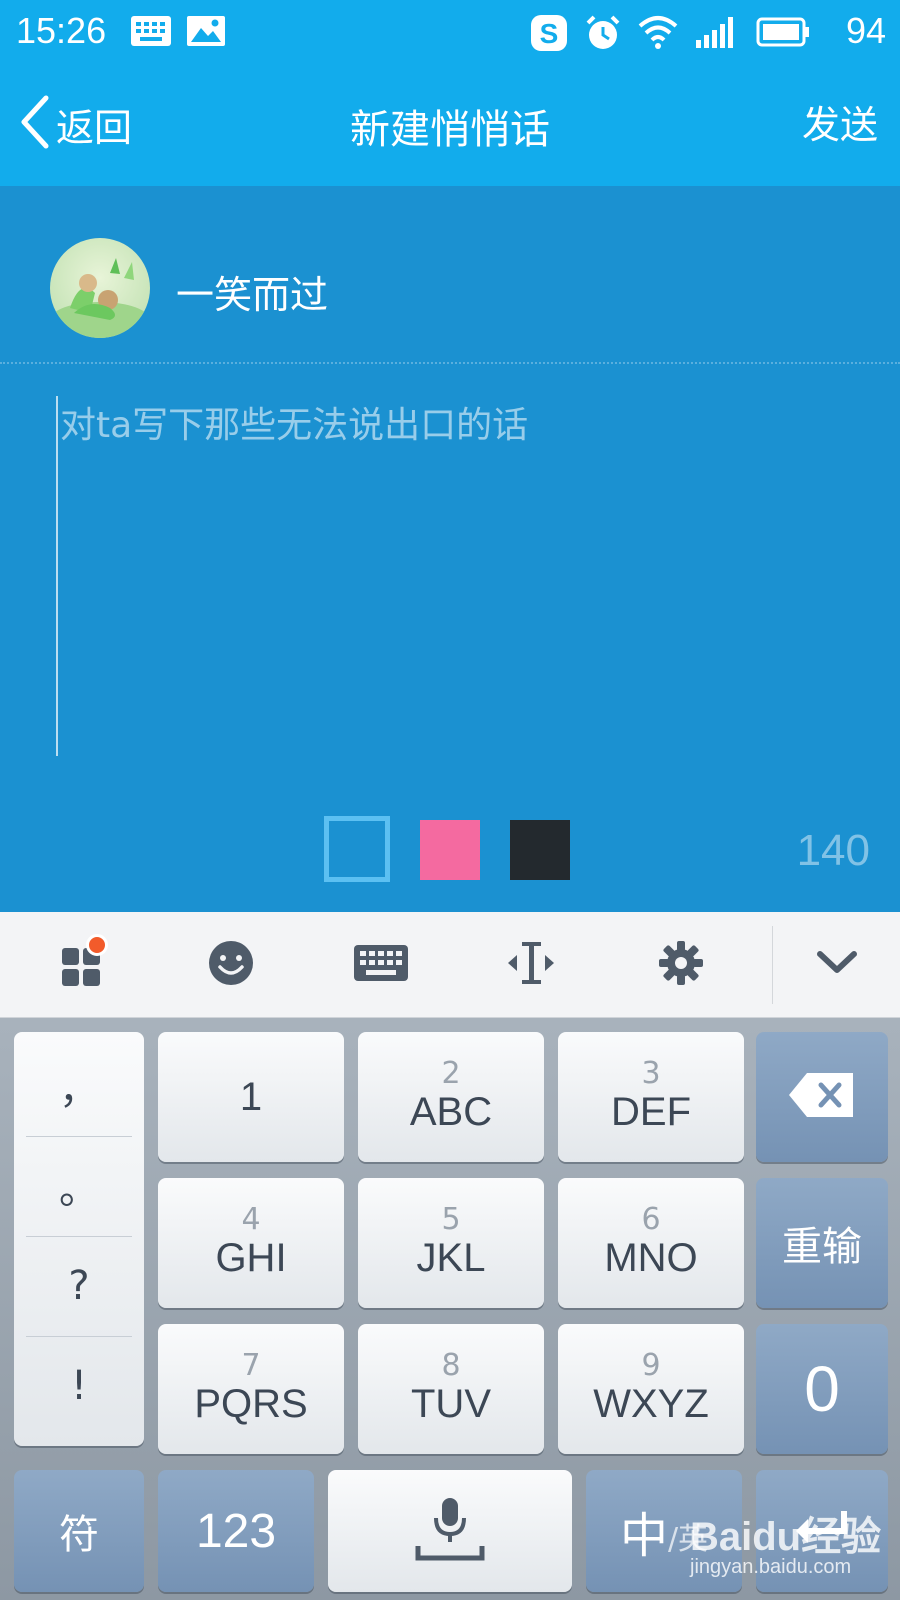 This screenshot has width=900, height=1600. What do you see at coordinates (251, 1258) in the screenshot?
I see `key-letters: GHI` at bounding box center [251, 1258].